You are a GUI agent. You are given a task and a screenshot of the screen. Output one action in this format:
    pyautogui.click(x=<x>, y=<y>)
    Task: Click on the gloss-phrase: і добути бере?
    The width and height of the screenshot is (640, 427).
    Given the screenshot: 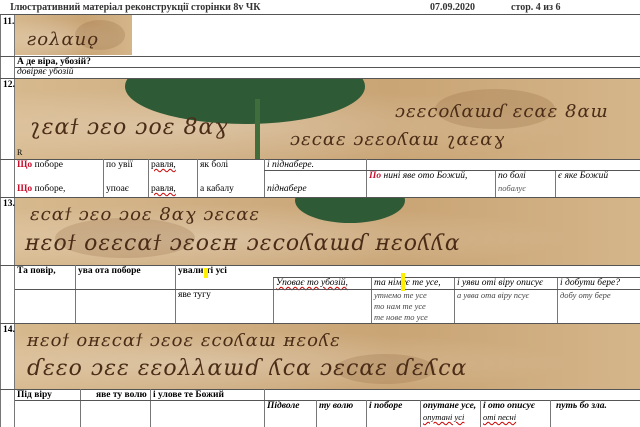 What is the action you would take?
    pyautogui.click(x=590, y=283)
    